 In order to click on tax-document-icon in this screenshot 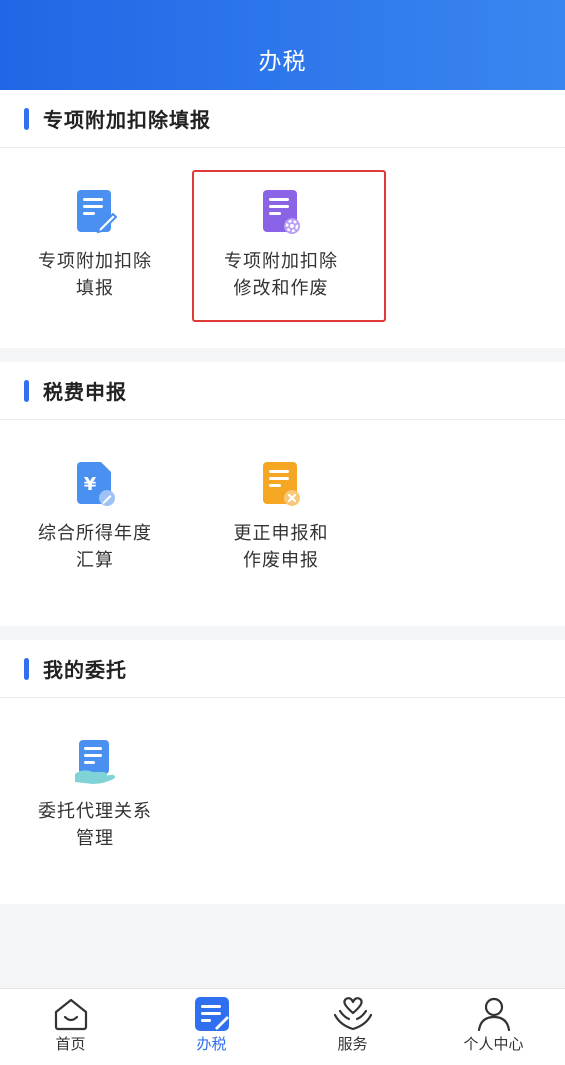, I will do `click(211, 1014)`.